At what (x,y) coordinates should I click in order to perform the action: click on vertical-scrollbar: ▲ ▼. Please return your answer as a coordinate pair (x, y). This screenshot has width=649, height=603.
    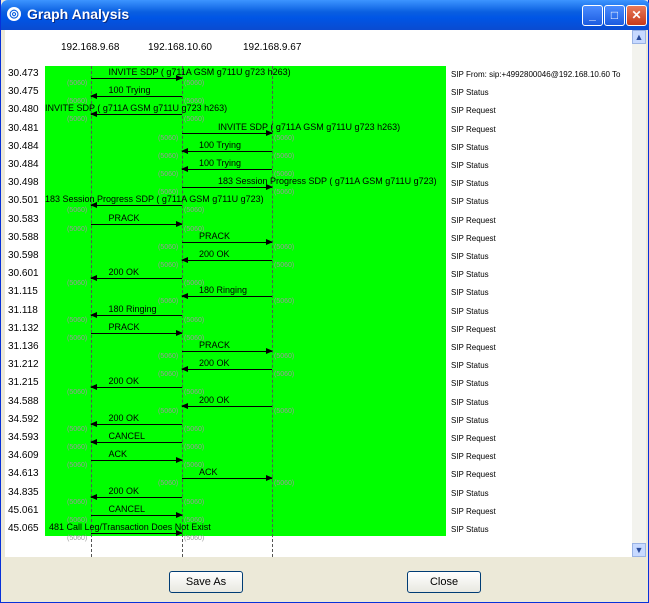
    Looking at the image, I should click on (639, 293).